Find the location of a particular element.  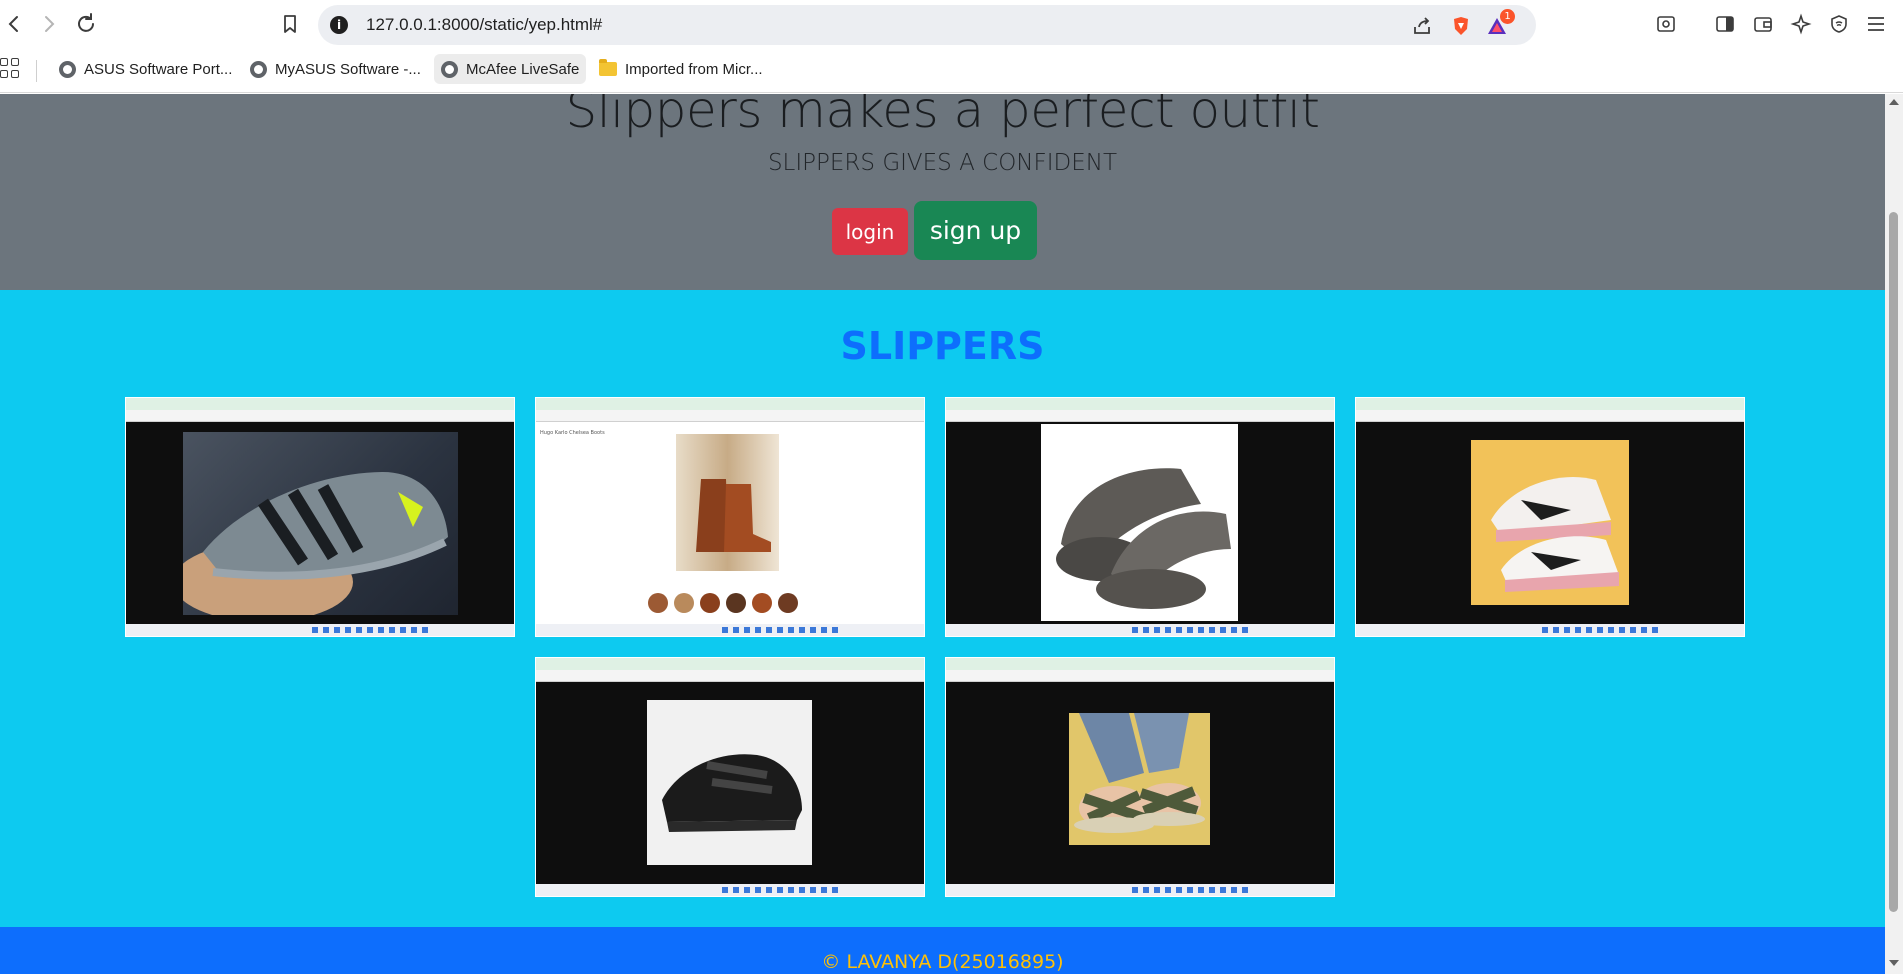

bookmarks-divider is located at coordinates (36, 71).